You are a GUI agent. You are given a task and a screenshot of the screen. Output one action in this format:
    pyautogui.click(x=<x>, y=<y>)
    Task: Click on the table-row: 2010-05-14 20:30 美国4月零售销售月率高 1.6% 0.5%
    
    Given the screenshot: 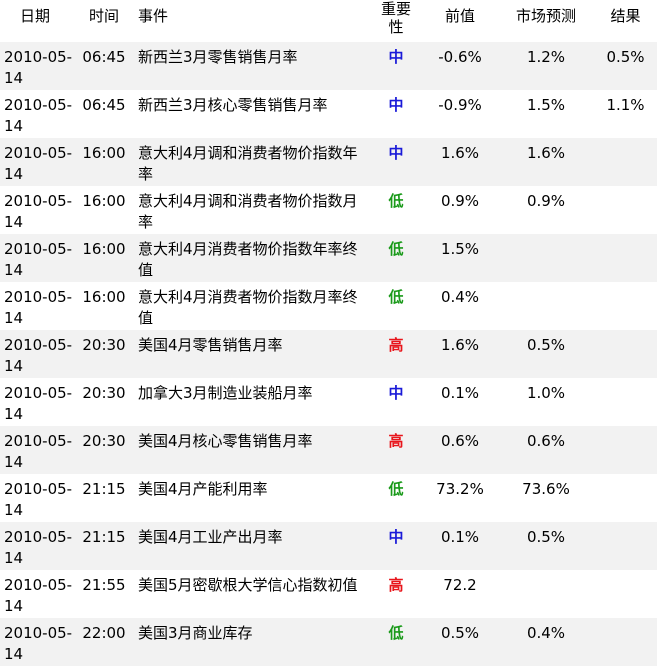 What is the action you would take?
    pyautogui.click(x=328, y=354)
    